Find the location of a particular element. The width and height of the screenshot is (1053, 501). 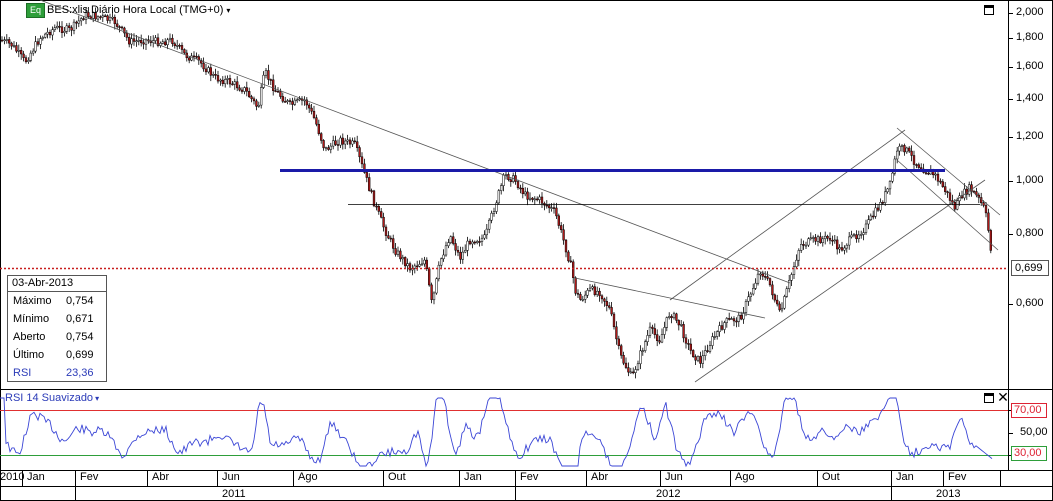

last-price-badge: 0,699 is located at coordinates (1030, 268).